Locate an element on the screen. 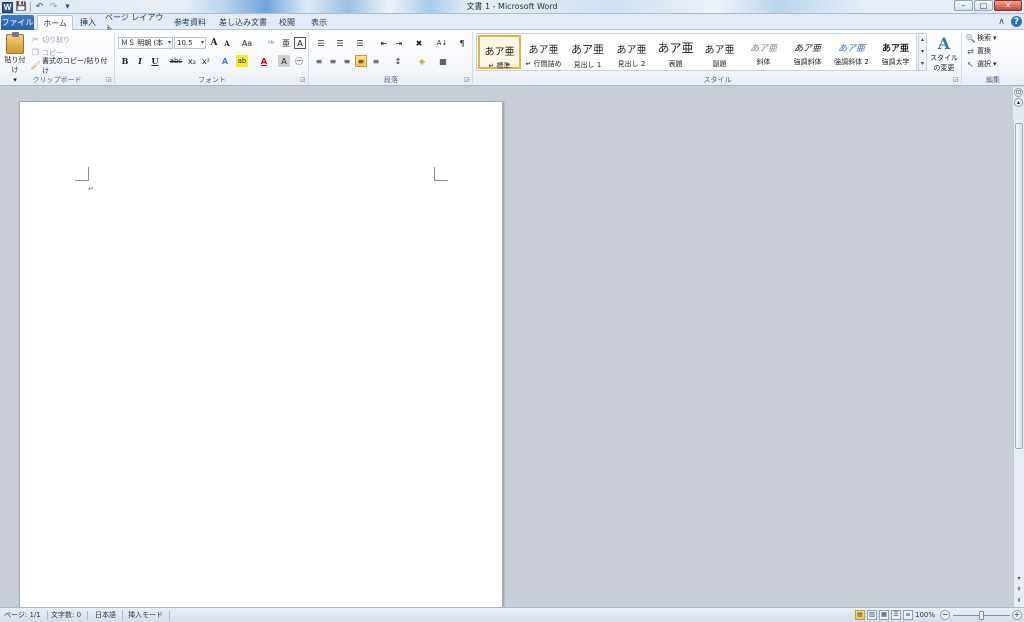  help-icon: ? is located at coordinates (1016, 21).